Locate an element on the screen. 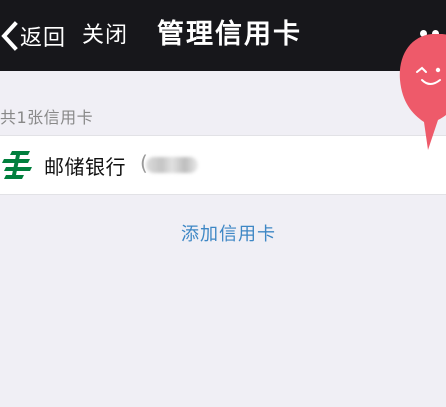  psbc-logo-icon is located at coordinates (17, 165).